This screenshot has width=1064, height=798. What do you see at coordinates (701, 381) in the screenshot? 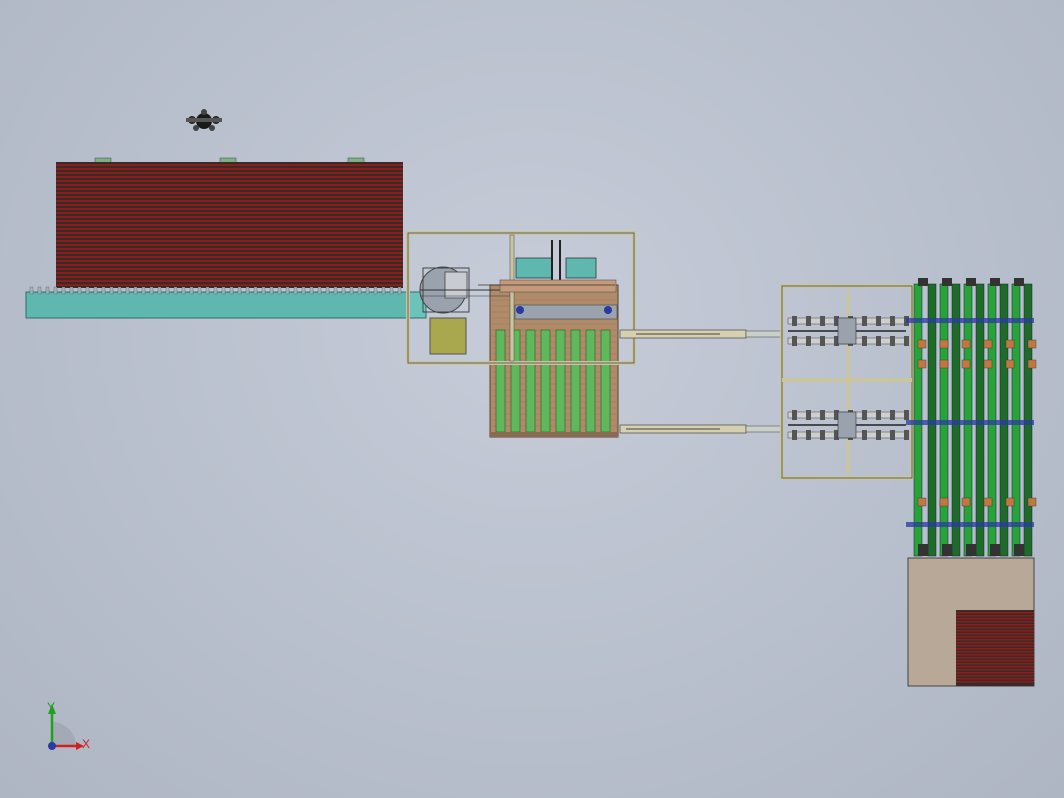
I see `transfer-shafts` at bounding box center [701, 381].